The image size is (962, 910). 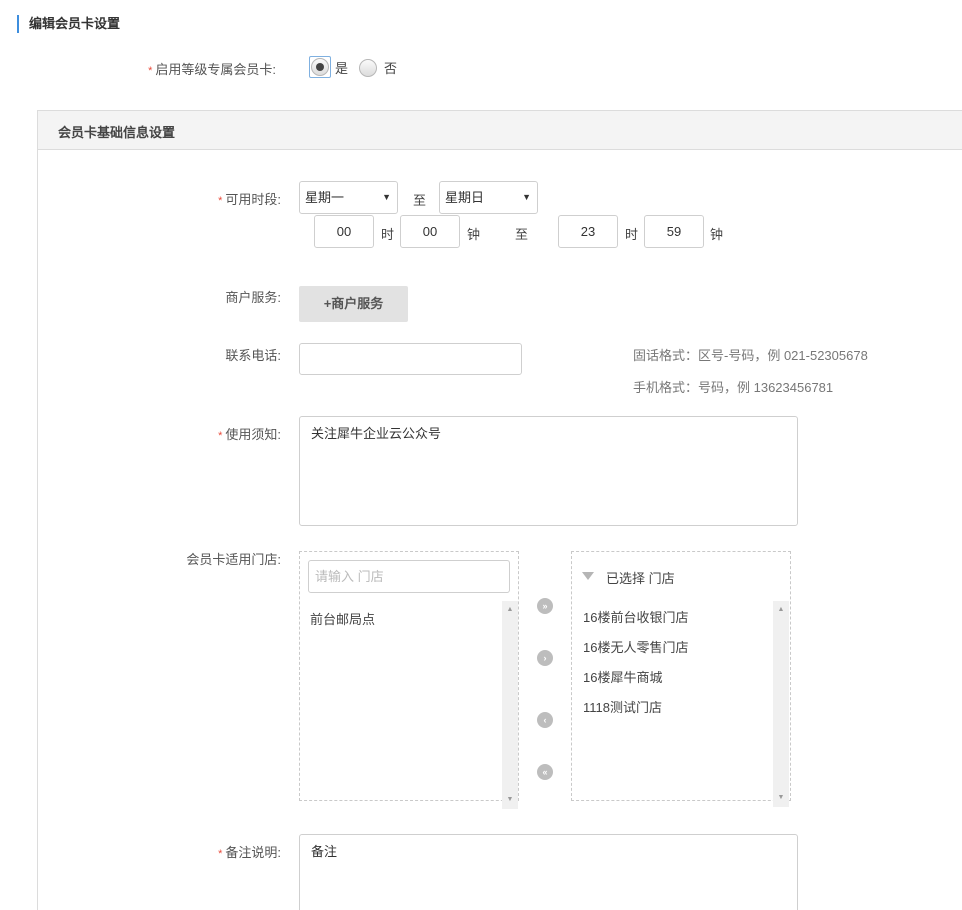 What do you see at coordinates (635, 616) in the screenshot?
I see `selected-store-item: 16楼前台收银门店` at bounding box center [635, 616].